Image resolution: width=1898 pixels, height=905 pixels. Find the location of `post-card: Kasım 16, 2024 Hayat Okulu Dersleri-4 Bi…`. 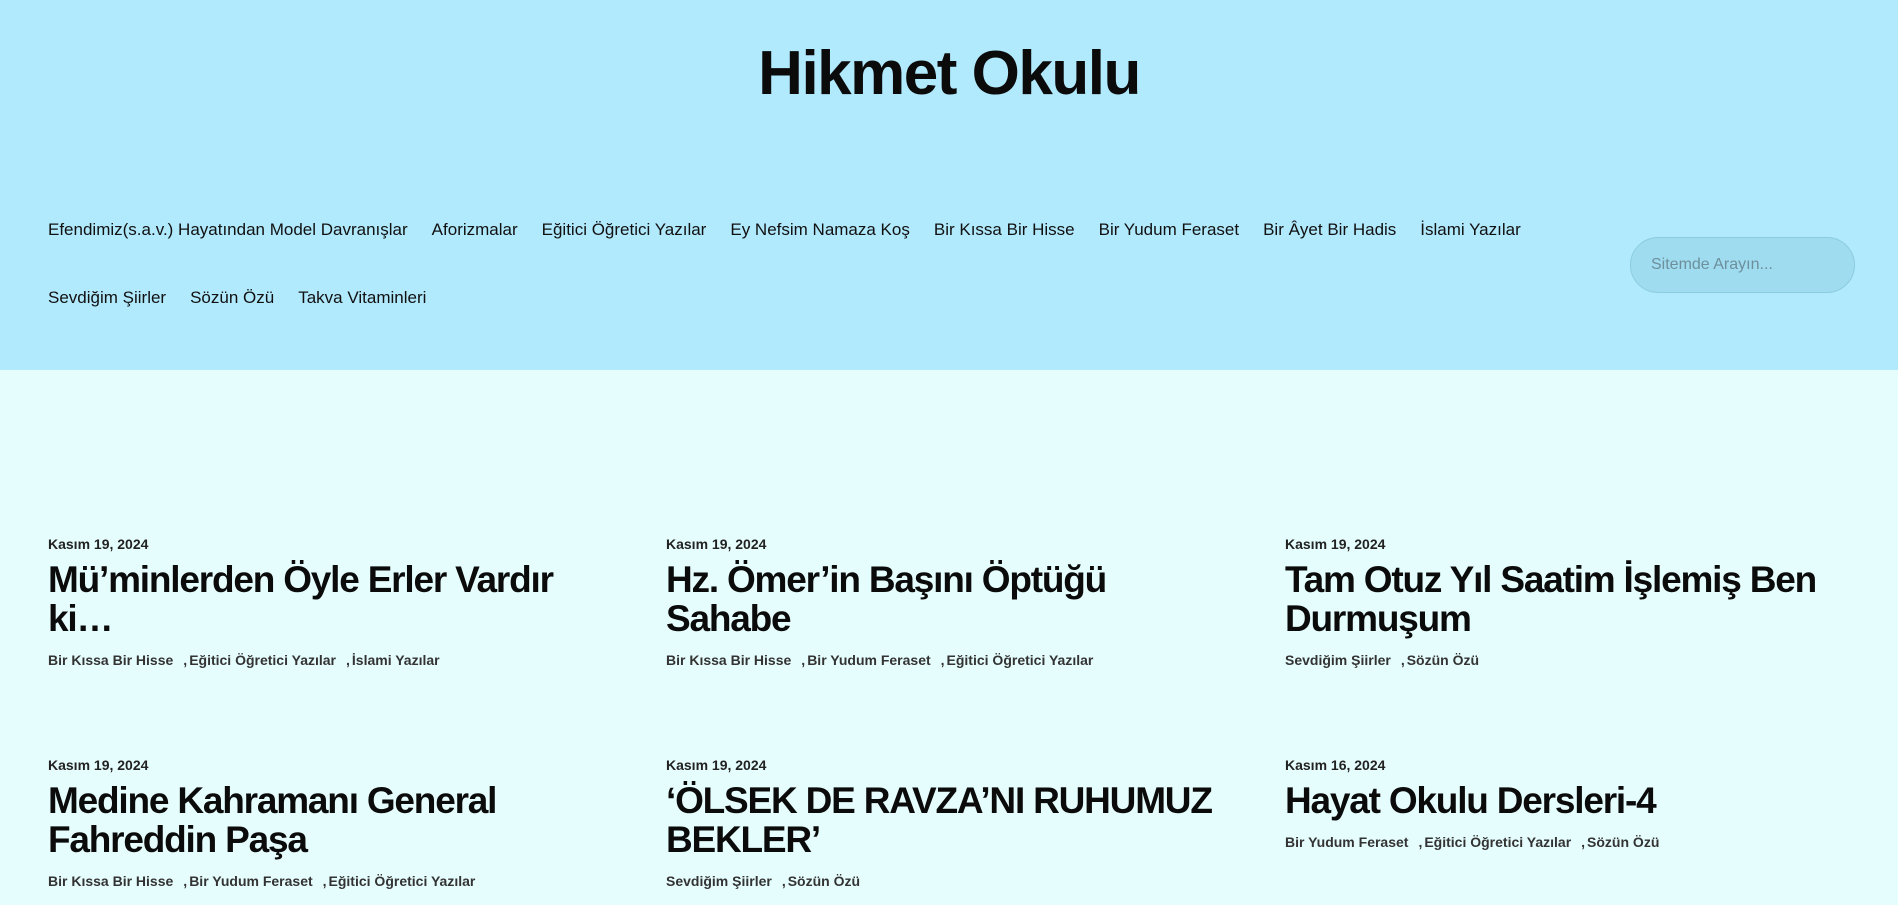

post-card: Kasım 16, 2024 Hayat Okulu Dersleri-4 Bi… is located at coordinates (1570, 803).